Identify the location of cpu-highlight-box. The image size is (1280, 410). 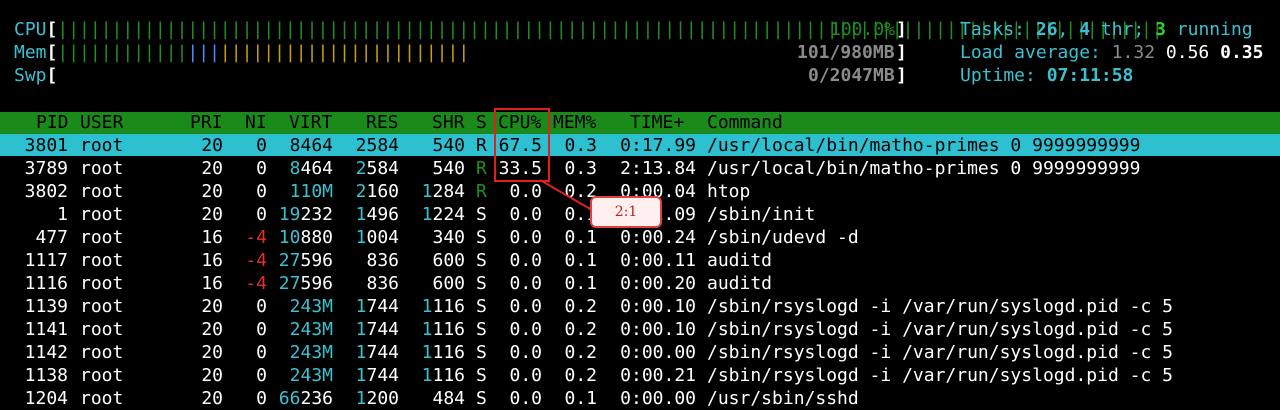
(522, 145).